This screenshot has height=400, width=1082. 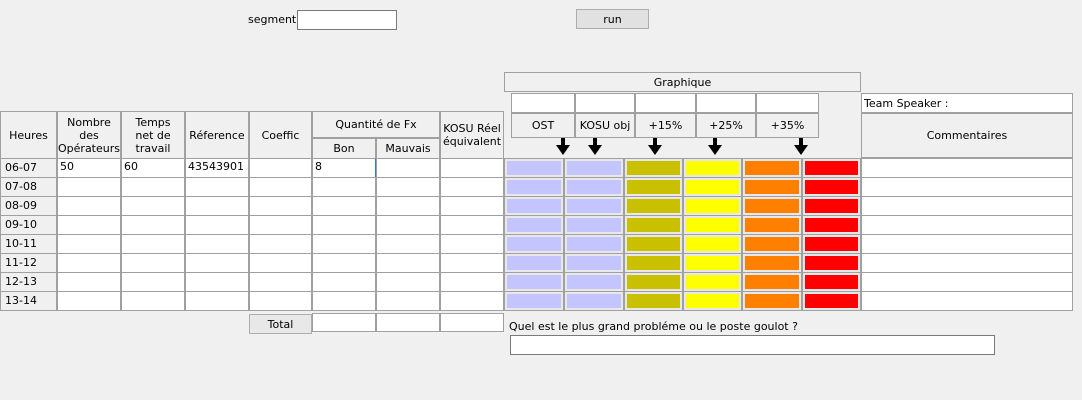 I want to click on level-label-2: +15%, so click(x=665, y=125).